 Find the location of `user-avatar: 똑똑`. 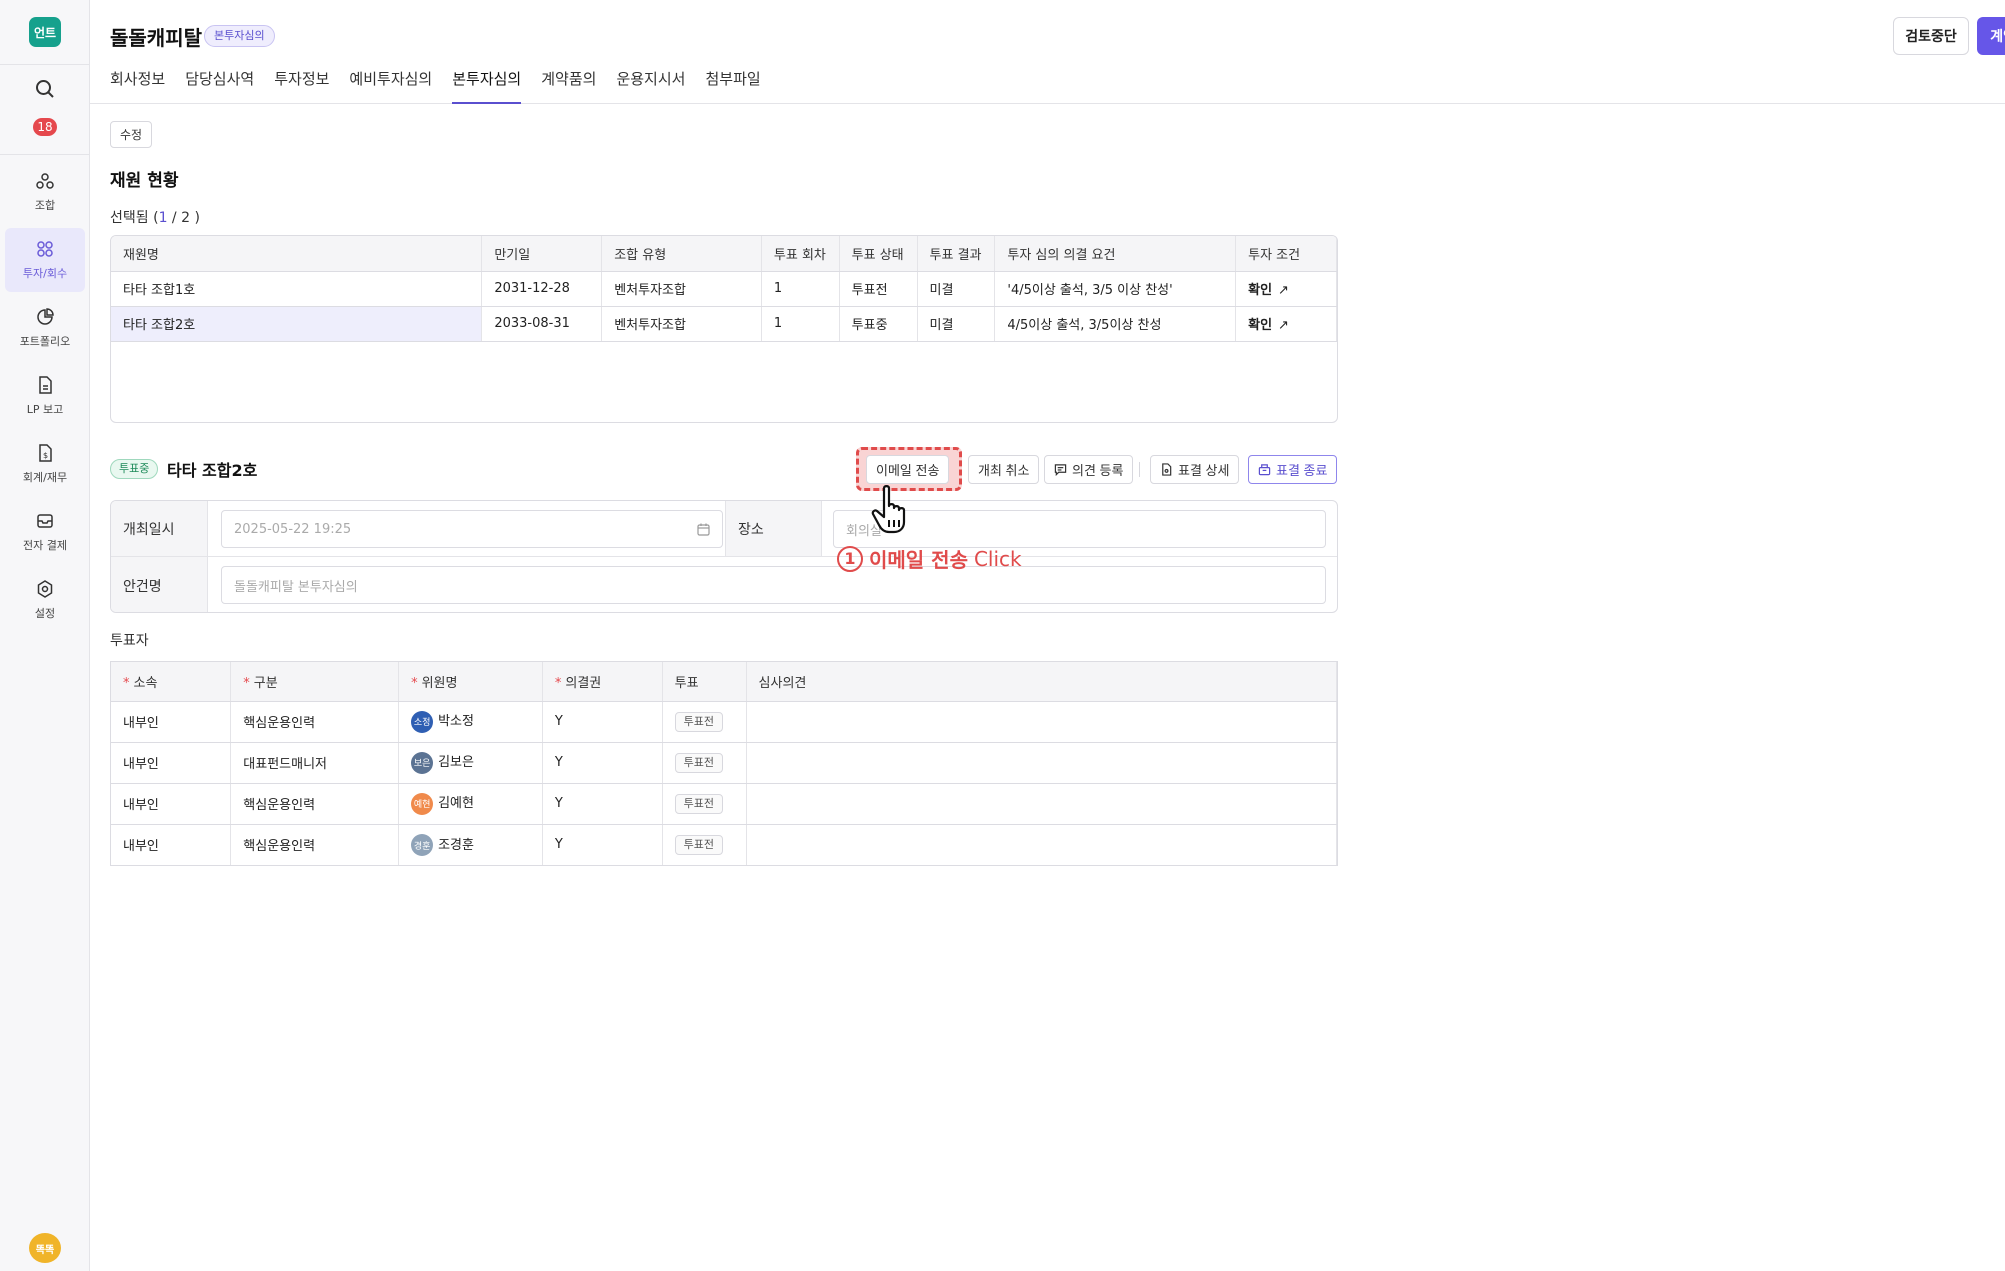

user-avatar: 똑똑 is located at coordinates (45, 1248).